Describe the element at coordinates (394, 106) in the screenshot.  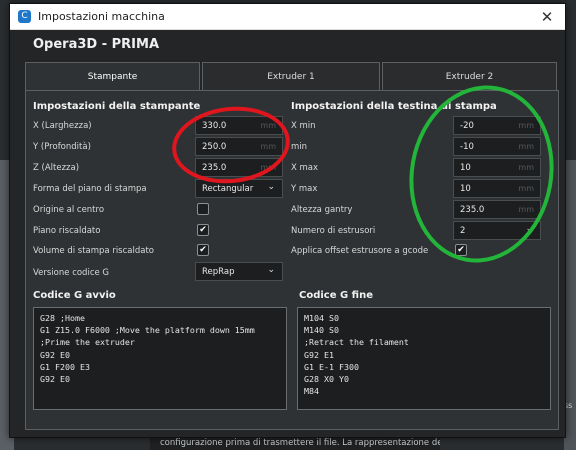
I see `printhead-settings-title: Impostazioni della testina di stampa` at that location.